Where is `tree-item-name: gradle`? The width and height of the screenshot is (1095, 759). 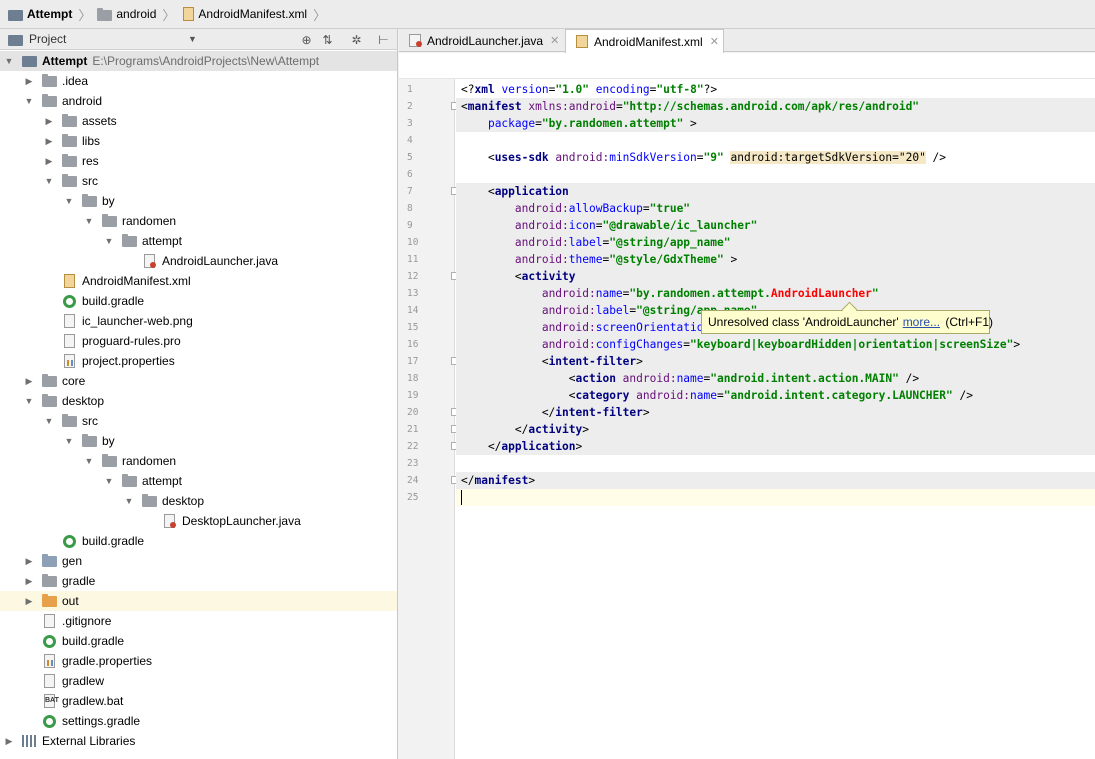
tree-item-name: gradle is located at coordinates (79, 581).